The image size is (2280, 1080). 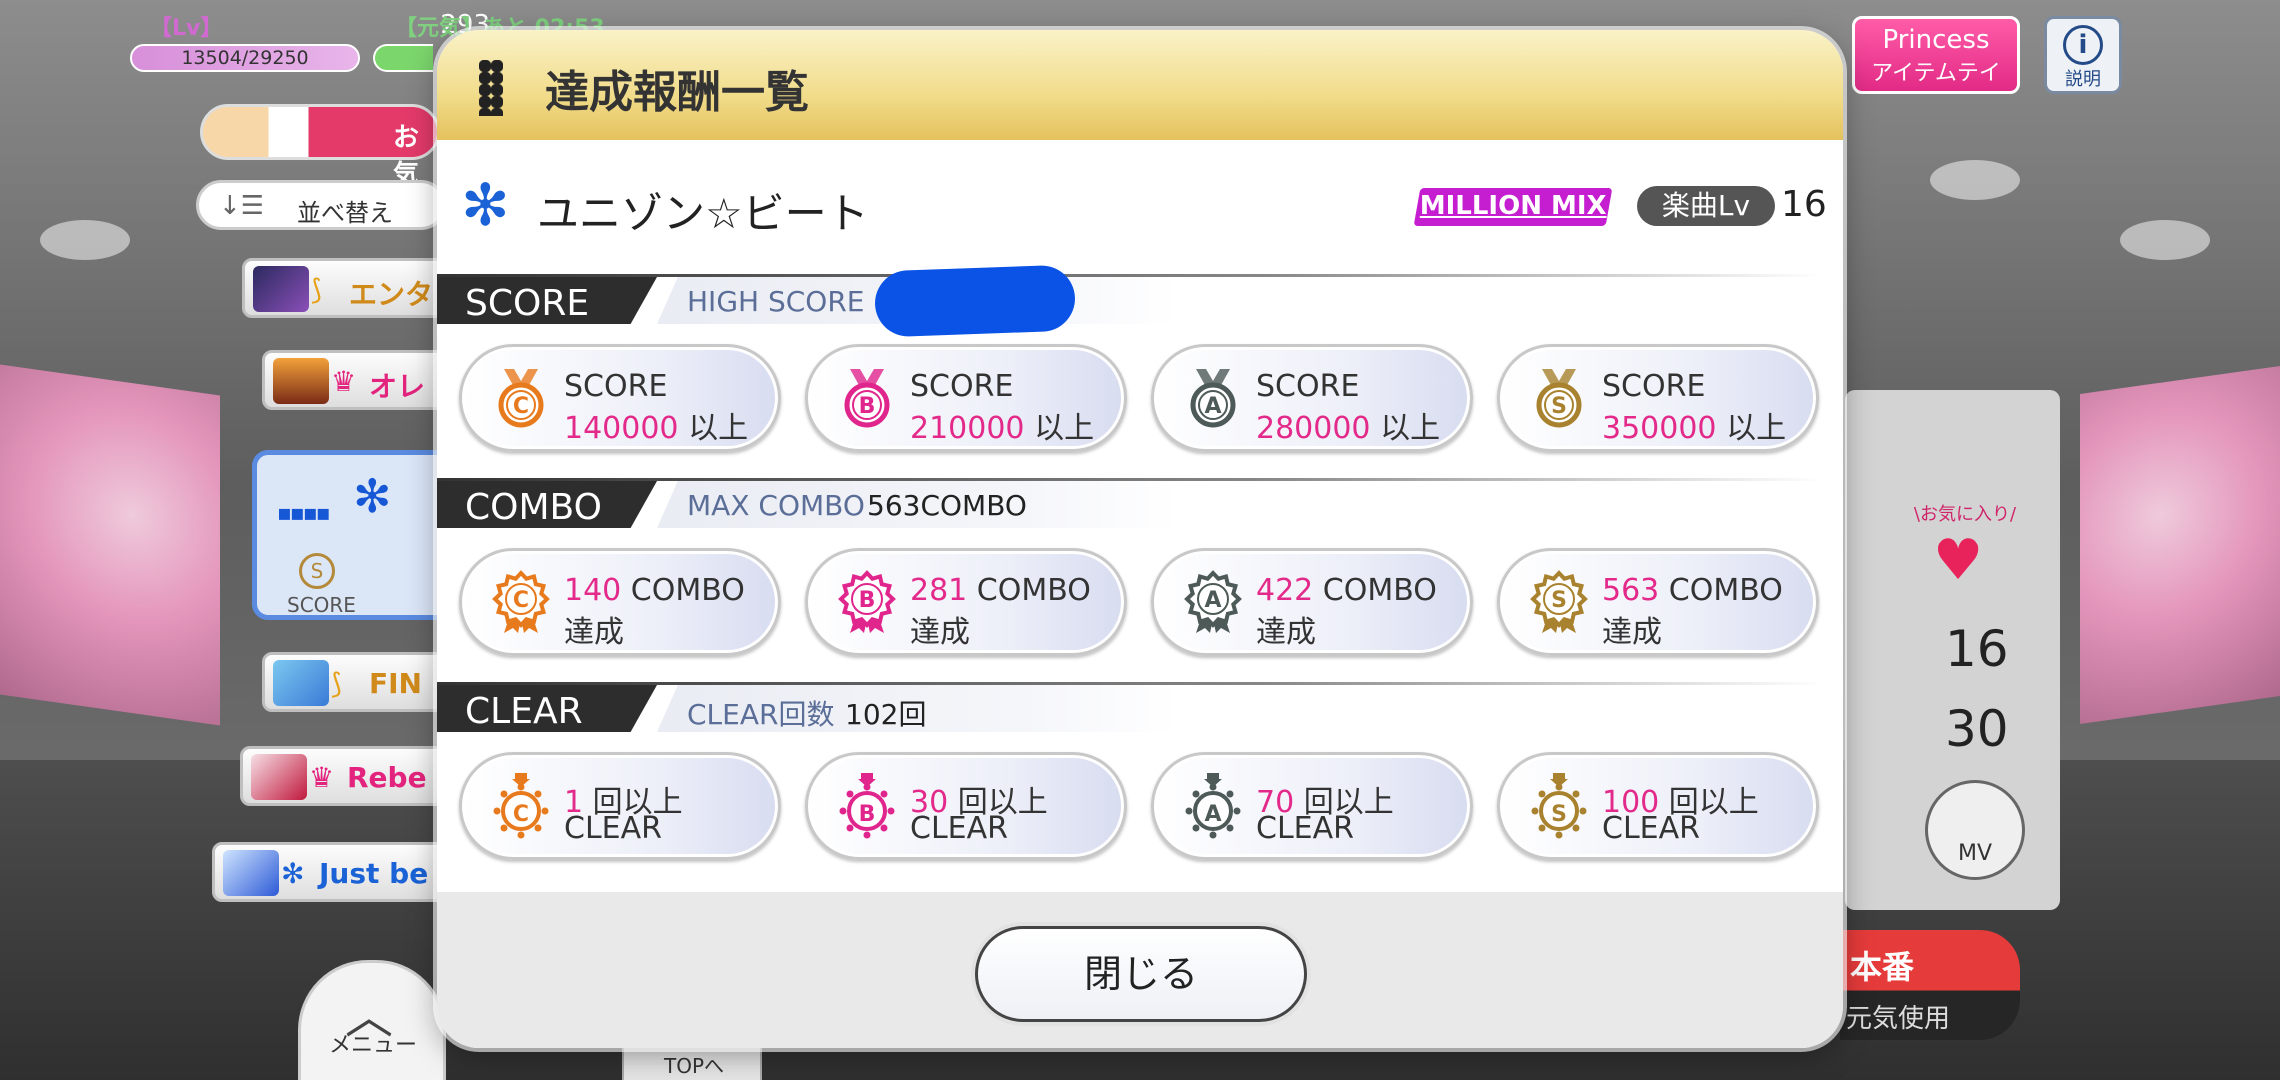 I want to click on mv-button: MV, so click(x=1975, y=830).